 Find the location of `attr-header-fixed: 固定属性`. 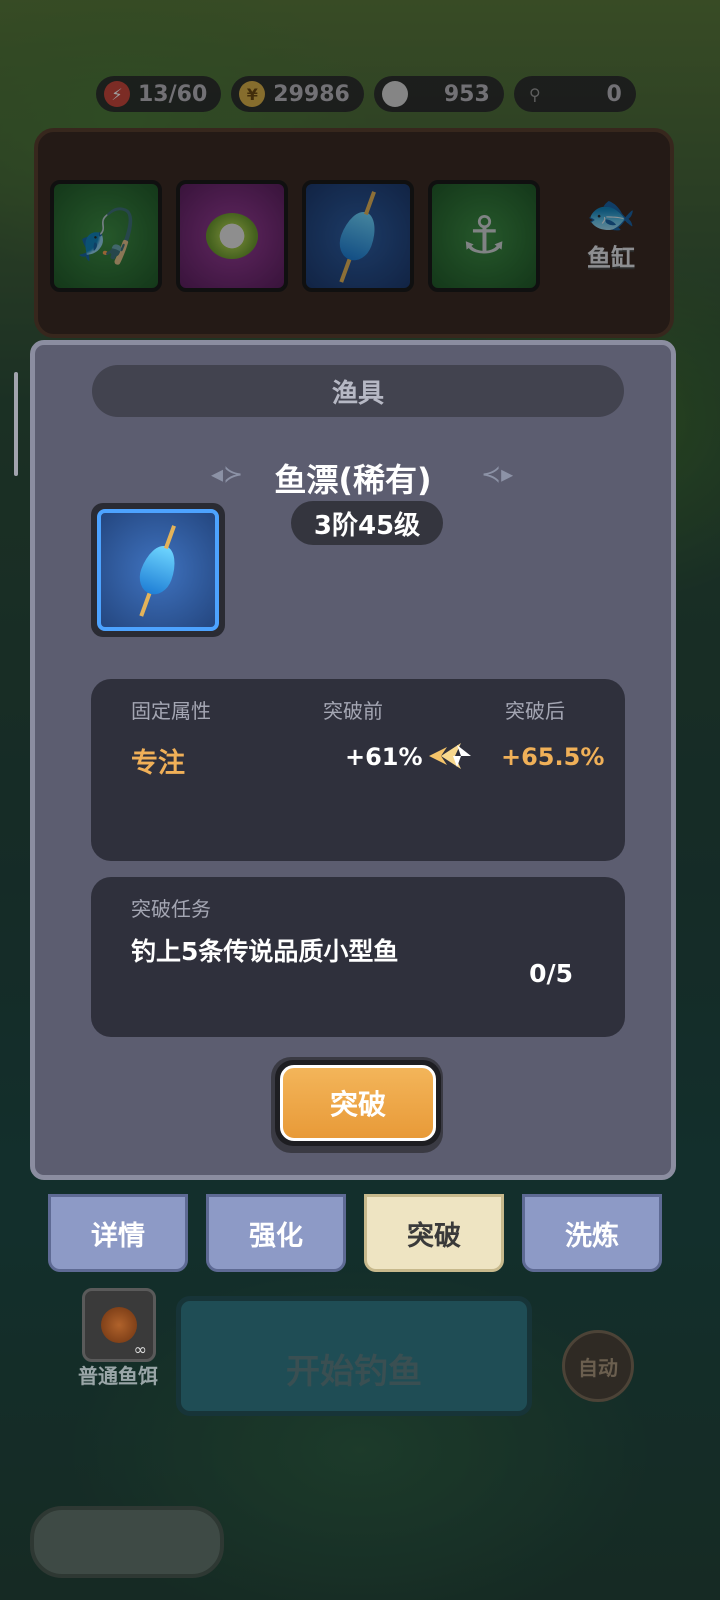

attr-header-fixed: 固定属性 is located at coordinates (171, 711).